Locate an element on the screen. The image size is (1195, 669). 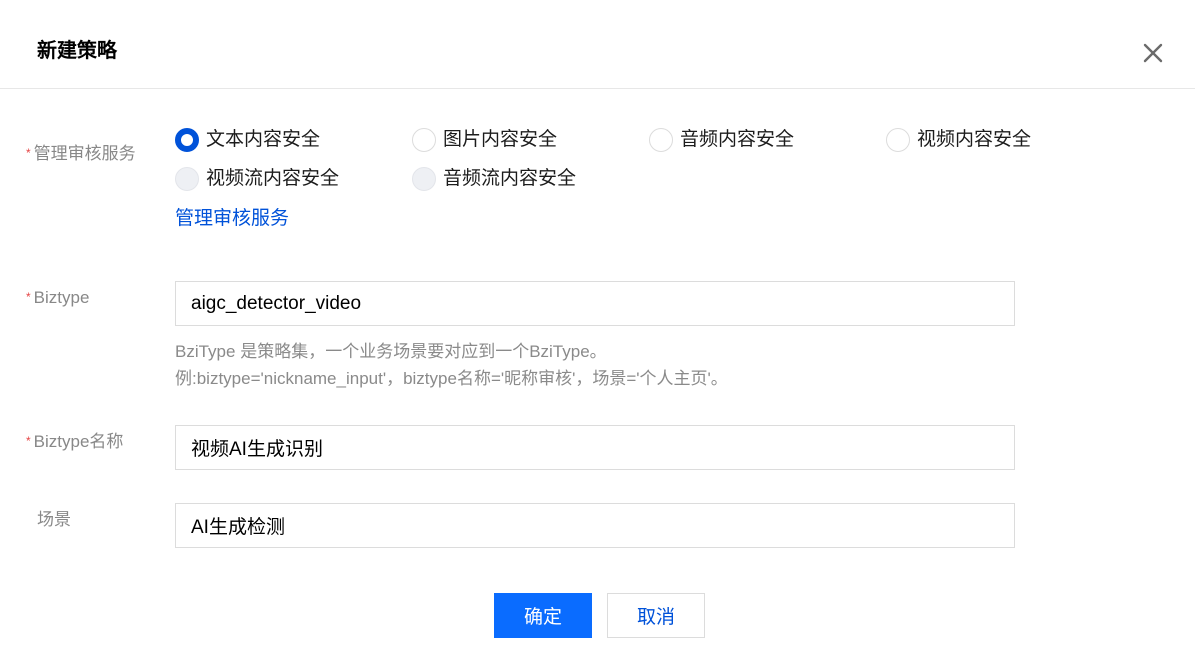
radio-audio-stream-content-security: 音频流内容安全 is located at coordinates (494, 179).